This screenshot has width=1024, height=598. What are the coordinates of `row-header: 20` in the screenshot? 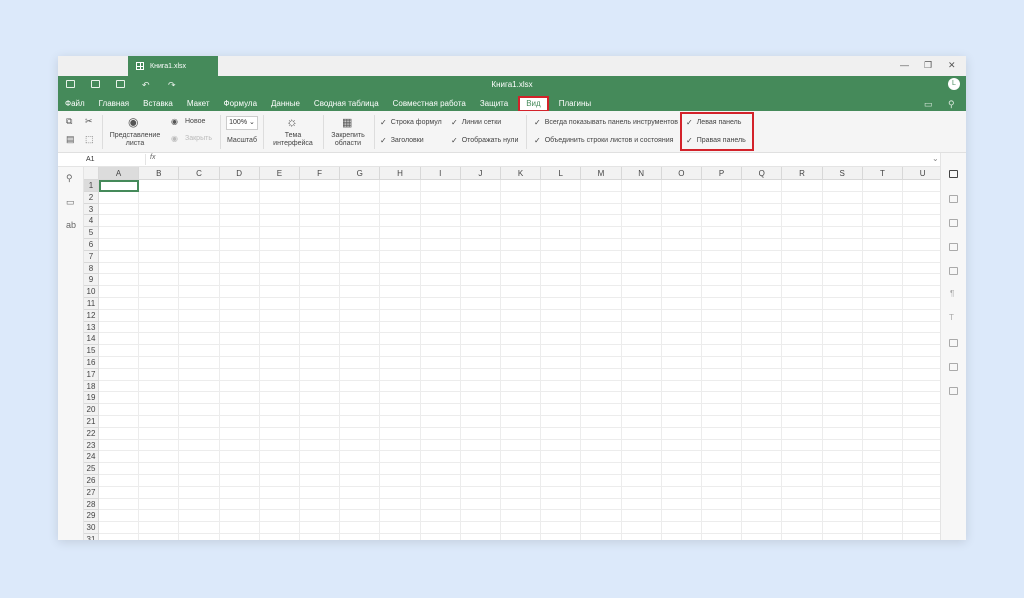 It's located at (91, 410).